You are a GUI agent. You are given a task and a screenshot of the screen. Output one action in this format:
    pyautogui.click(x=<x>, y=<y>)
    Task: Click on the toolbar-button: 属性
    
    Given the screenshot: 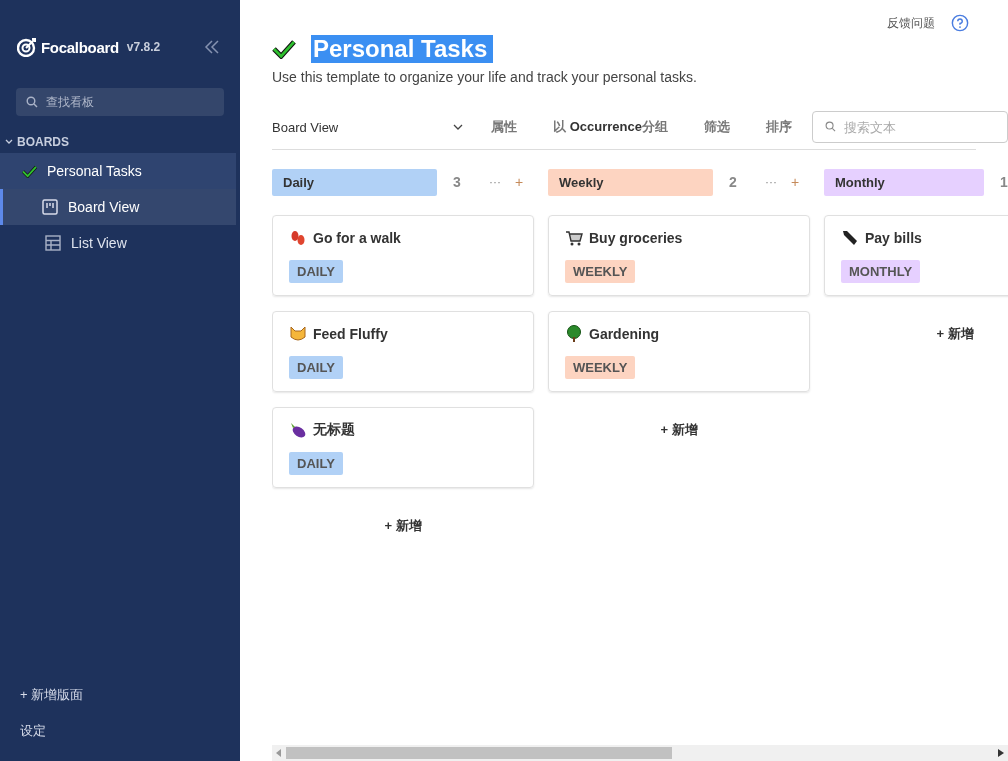 What is the action you would take?
    pyautogui.click(x=504, y=127)
    